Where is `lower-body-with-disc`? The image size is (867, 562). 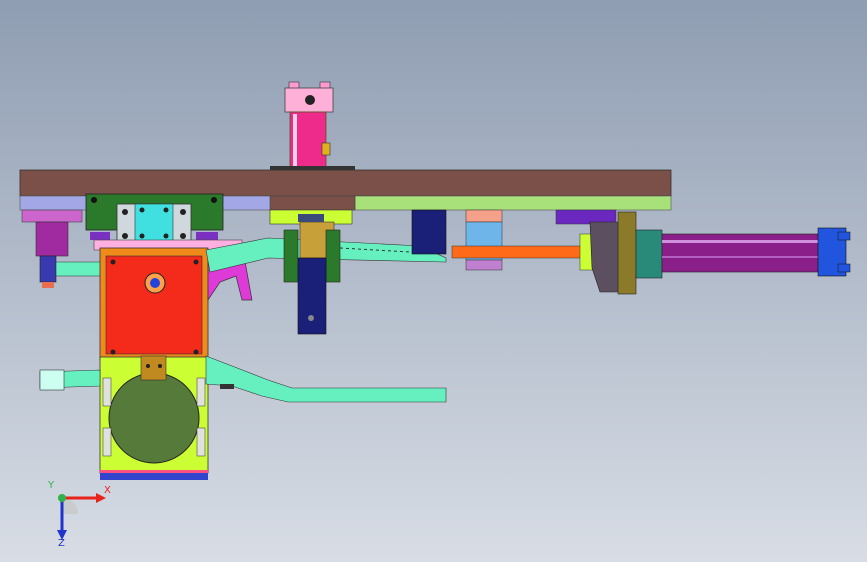 lower-body-with-disc is located at coordinates (154, 417).